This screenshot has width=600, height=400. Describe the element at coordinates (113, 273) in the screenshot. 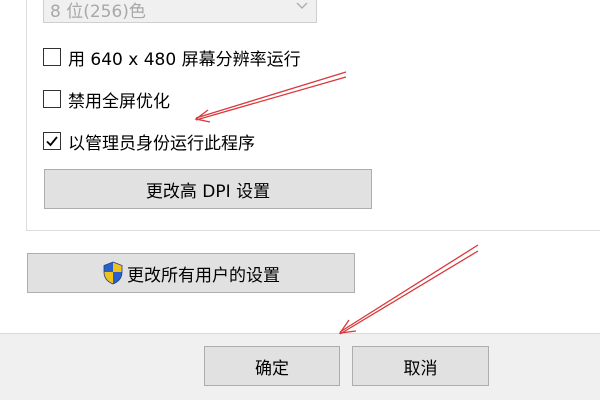

I see `uac-shield-icon` at that location.